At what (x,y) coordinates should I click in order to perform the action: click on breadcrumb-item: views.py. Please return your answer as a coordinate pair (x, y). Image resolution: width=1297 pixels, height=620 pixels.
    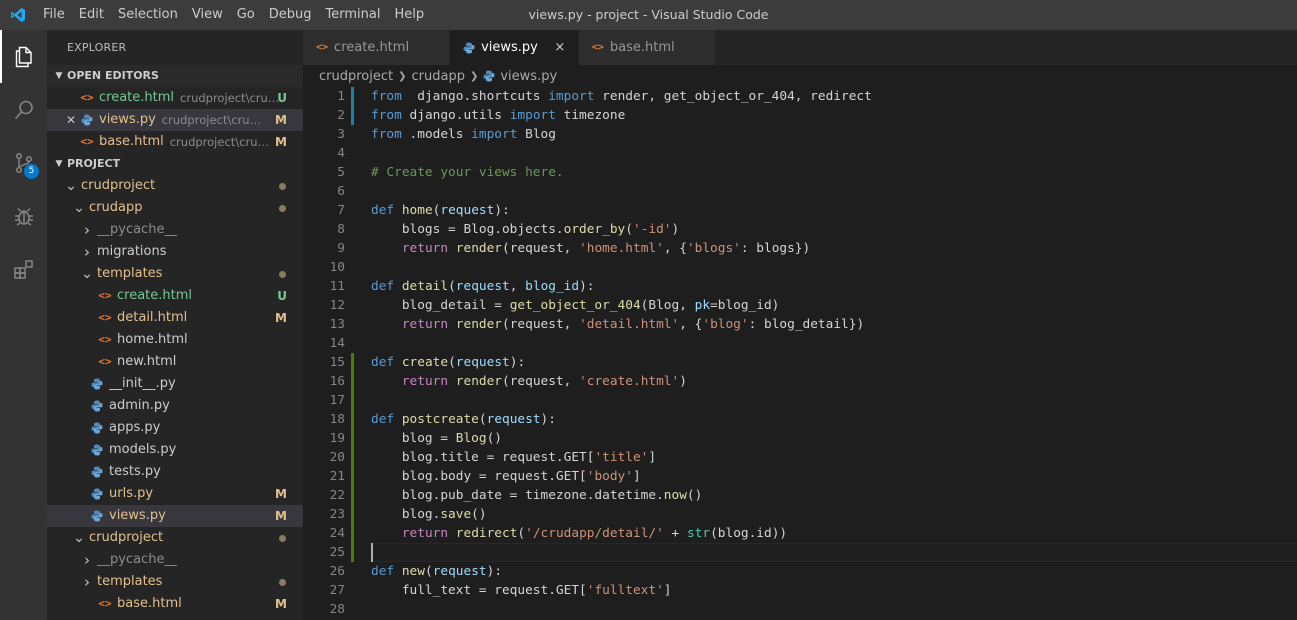
    Looking at the image, I should click on (528, 76).